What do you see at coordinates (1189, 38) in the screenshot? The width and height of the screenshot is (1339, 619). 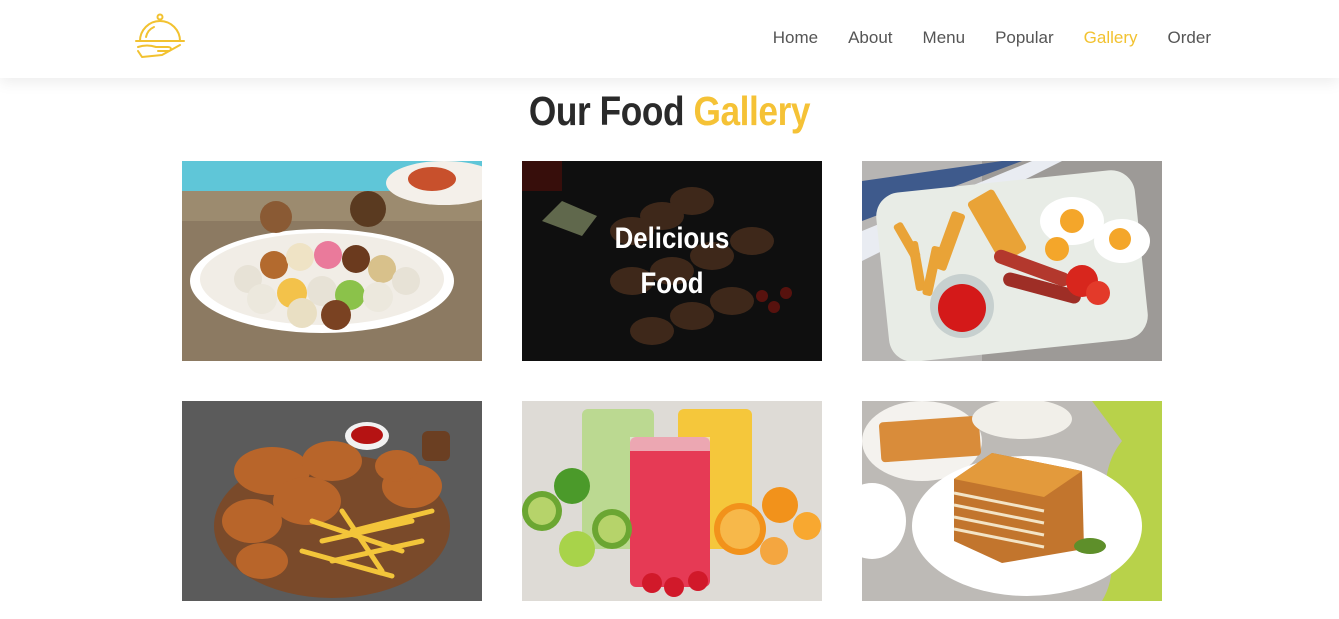 I see `nav-order: Order` at bounding box center [1189, 38].